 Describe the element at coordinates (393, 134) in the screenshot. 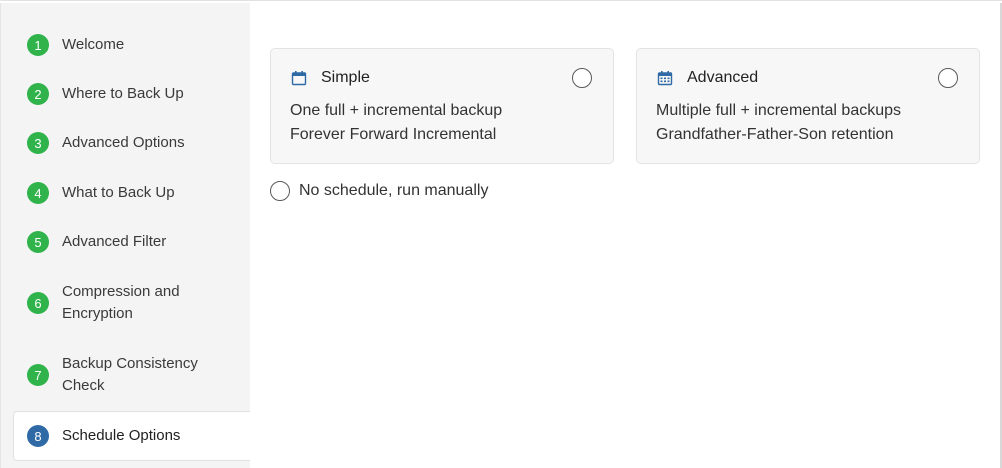

I see `card-description: Forever Forward Incremental` at that location.